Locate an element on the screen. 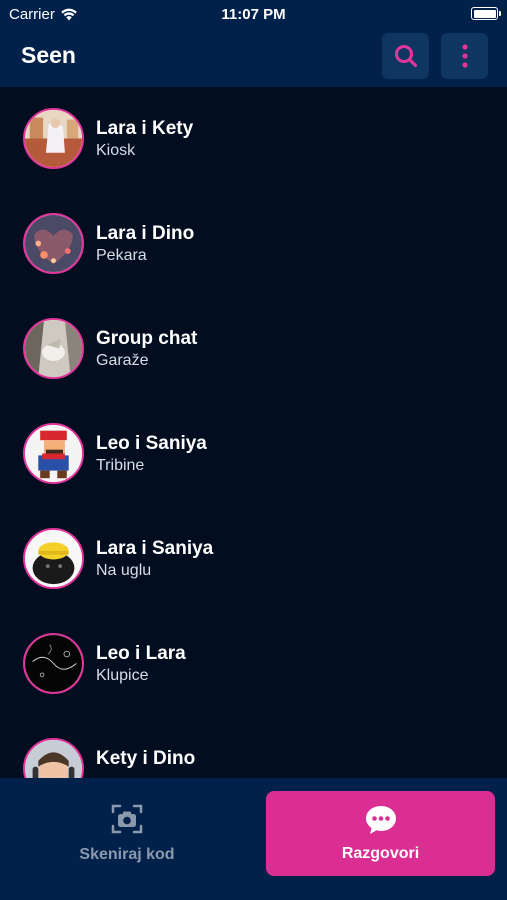 The height and width of the screenshot is (900, 507). bottom-nav: Skeniraj kod Razgovori is located at coordinates (253, 839).